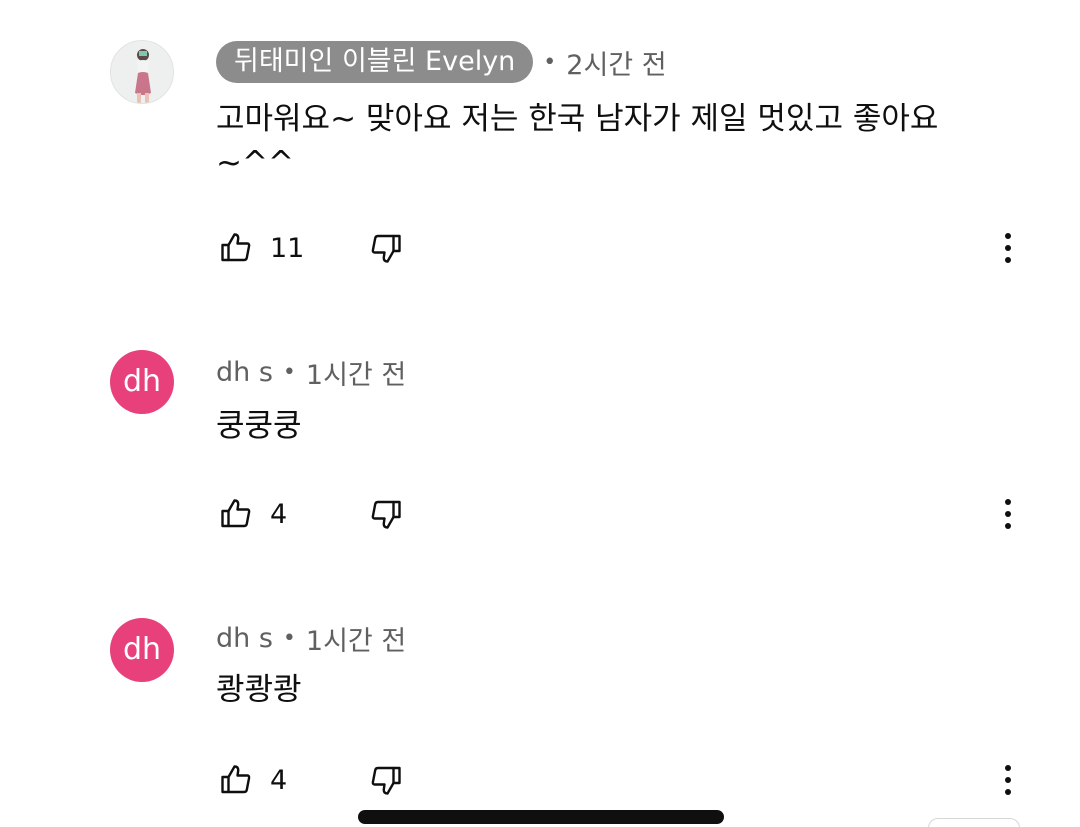  What do you see at coordinates (308, 248) in the screenshot?
I see `comment-actions: 11` at bounding box center [308, 248].